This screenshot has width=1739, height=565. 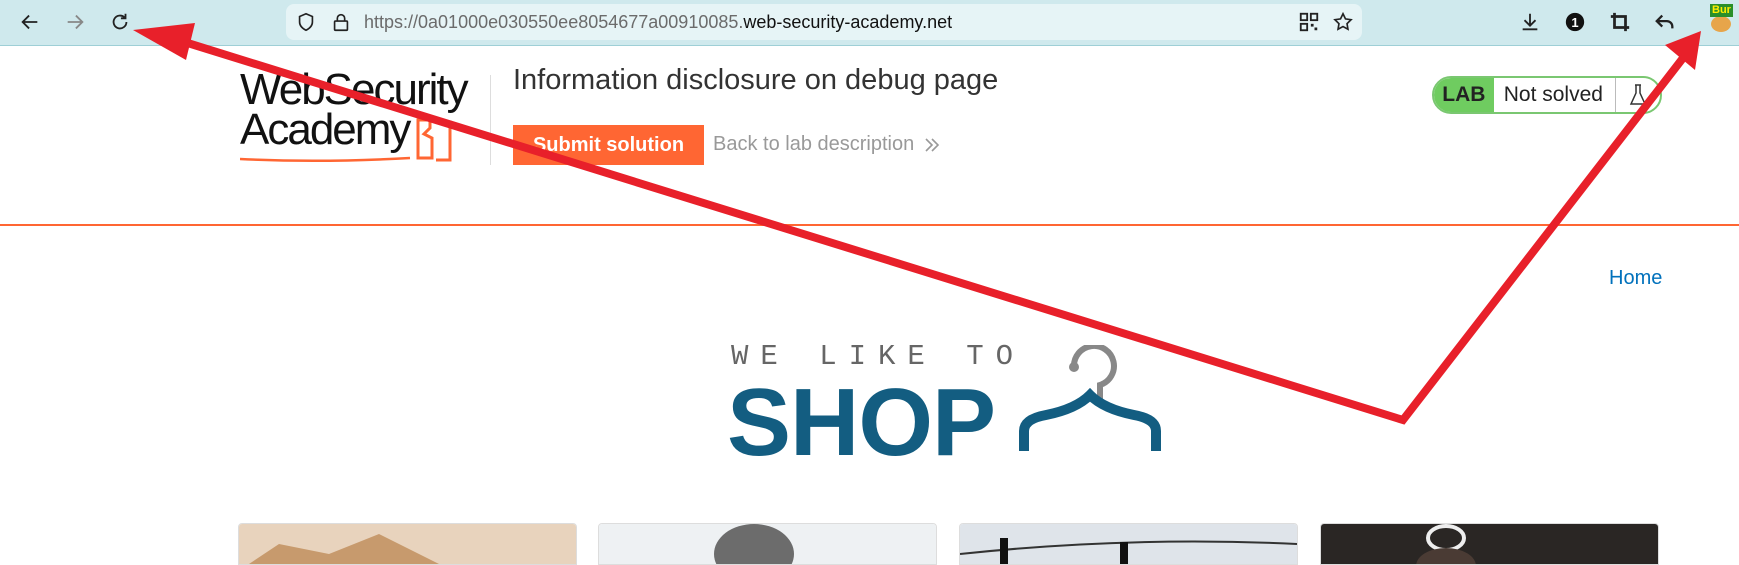 What do you see at coordinates (1665, 22) in the screenshot?
I see `undo-icon` at bounding box center [1665, 22].